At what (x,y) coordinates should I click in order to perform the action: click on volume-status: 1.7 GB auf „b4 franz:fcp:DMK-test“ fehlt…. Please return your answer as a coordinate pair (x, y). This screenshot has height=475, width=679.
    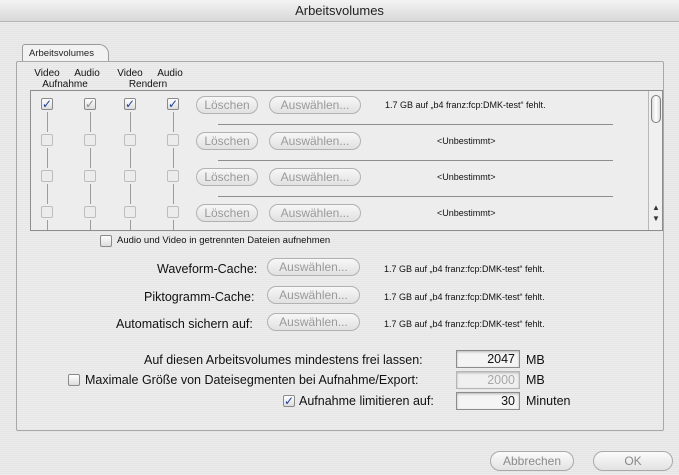
    Looking at the image, I should click on (465, 105).